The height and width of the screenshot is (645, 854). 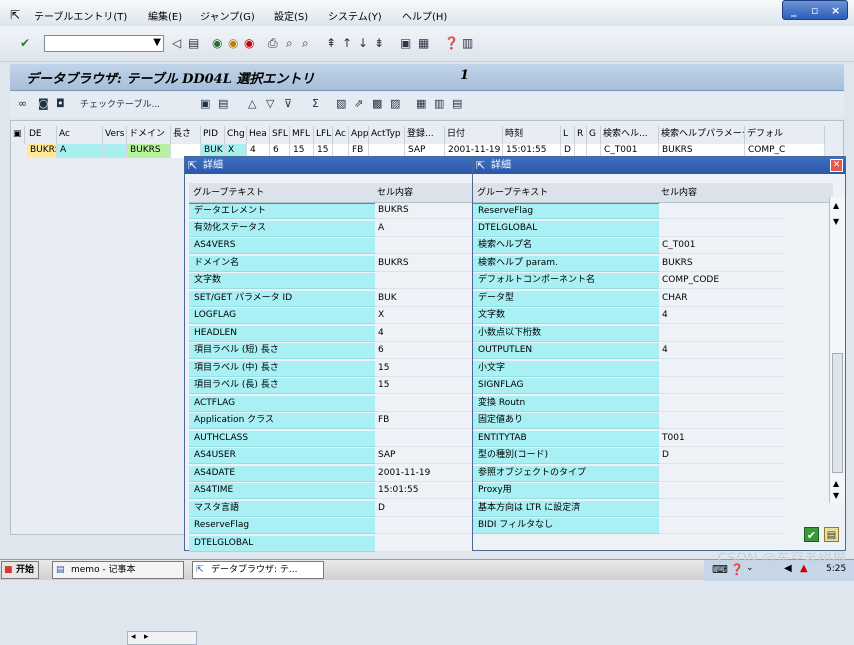 What do you see at coordinates (227, 15) in the screenshot?
I see `menu-jump: ジャンプ(G)` at bounding box center [227, 15].